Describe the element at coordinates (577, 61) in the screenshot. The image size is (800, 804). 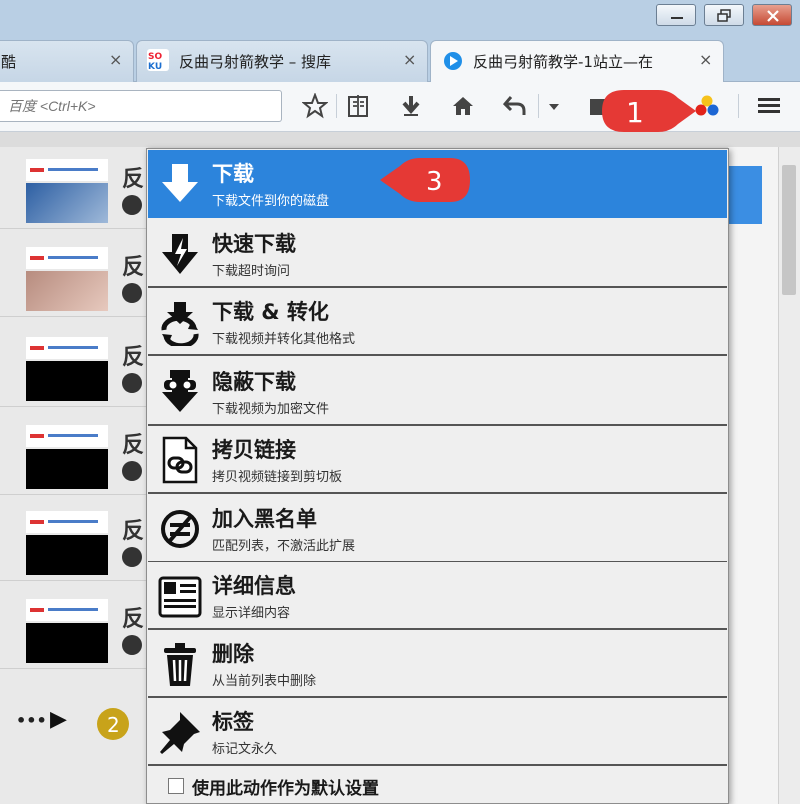
I see `tab-3-active: 反曲弓射箭教学-1站立—在 ×` at that location.